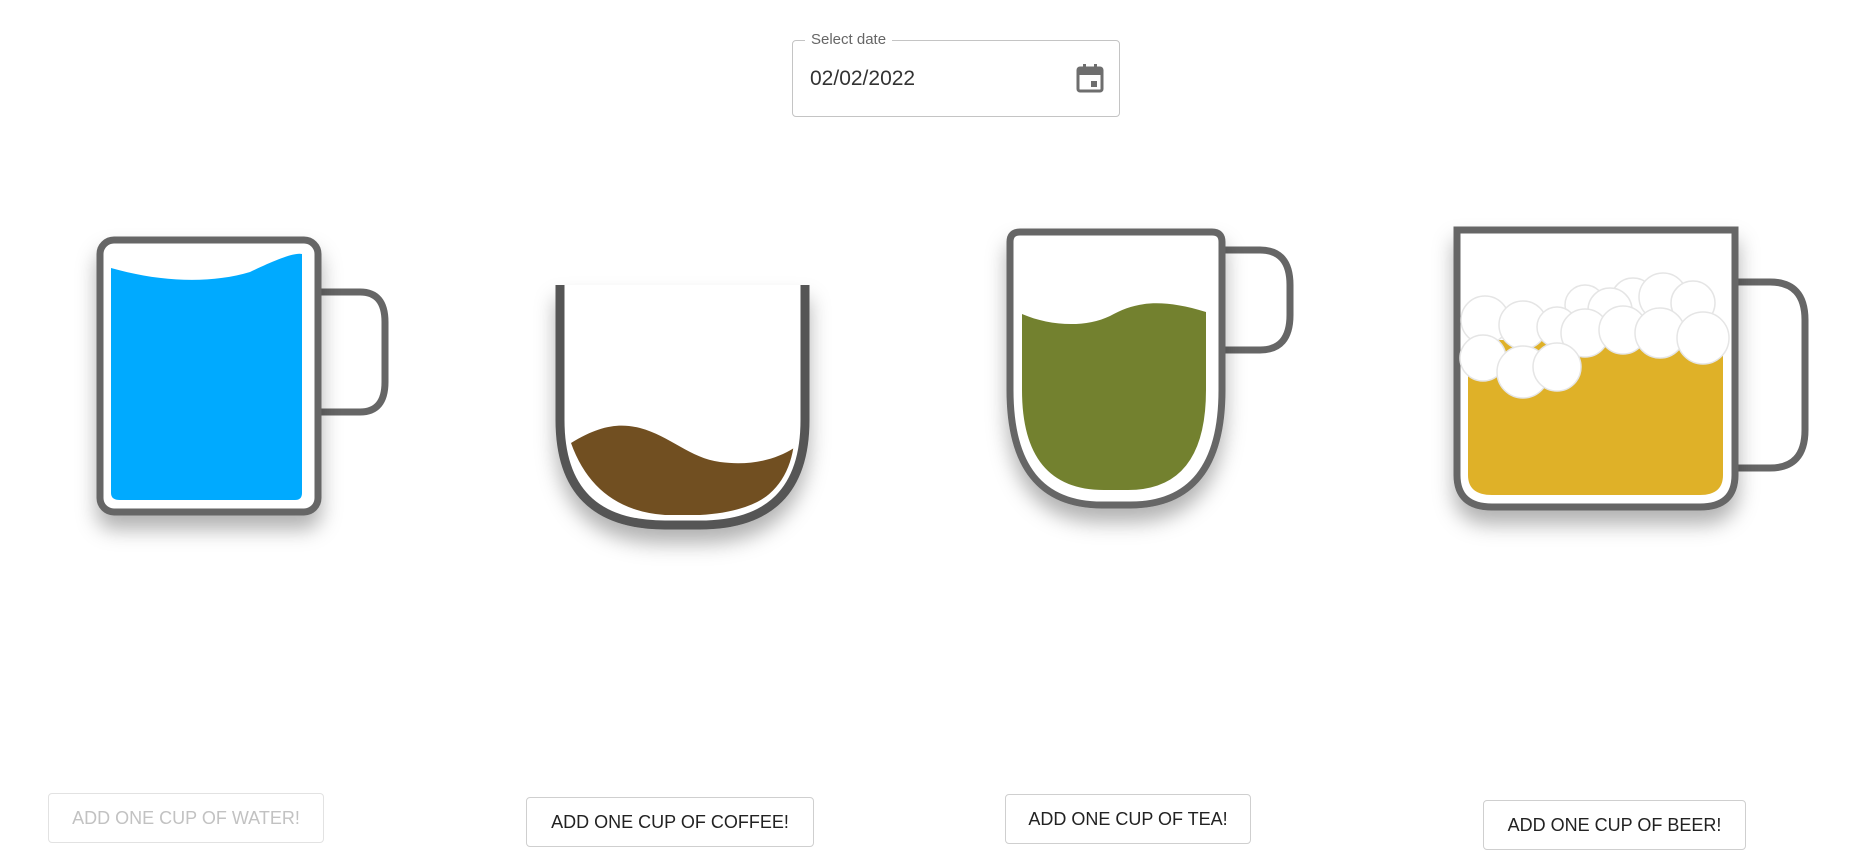 The height and width of the screenshot is (868, 1865). I want to click on calendar-icon, so click(1090, 78).